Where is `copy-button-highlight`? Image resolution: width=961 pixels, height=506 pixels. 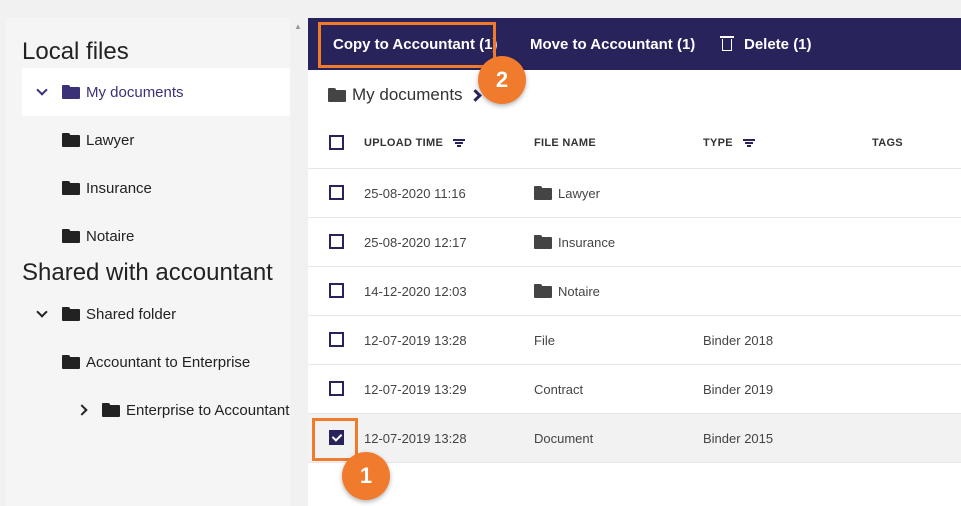
copy-button-highlight is located at coordinates (407, 45).